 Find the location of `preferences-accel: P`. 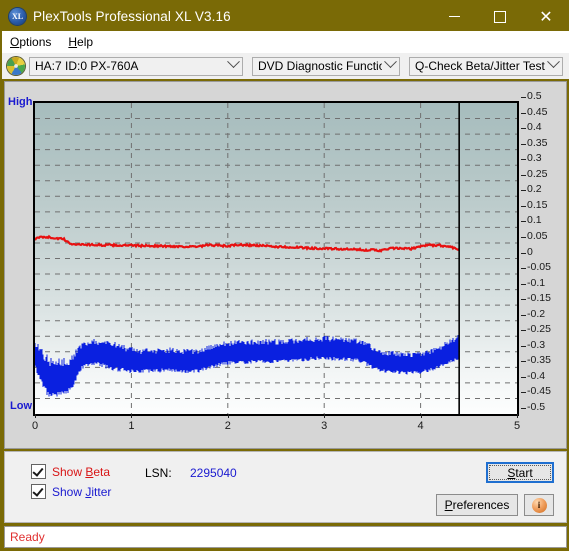

preferences-accel: P is located at coordinates (448, 505).